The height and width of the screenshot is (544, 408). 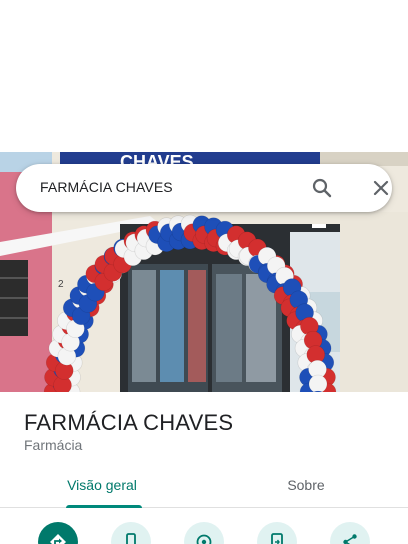 I want to click on place-title: FARMÁCIA CHAVES, so click(x=129, y=422).